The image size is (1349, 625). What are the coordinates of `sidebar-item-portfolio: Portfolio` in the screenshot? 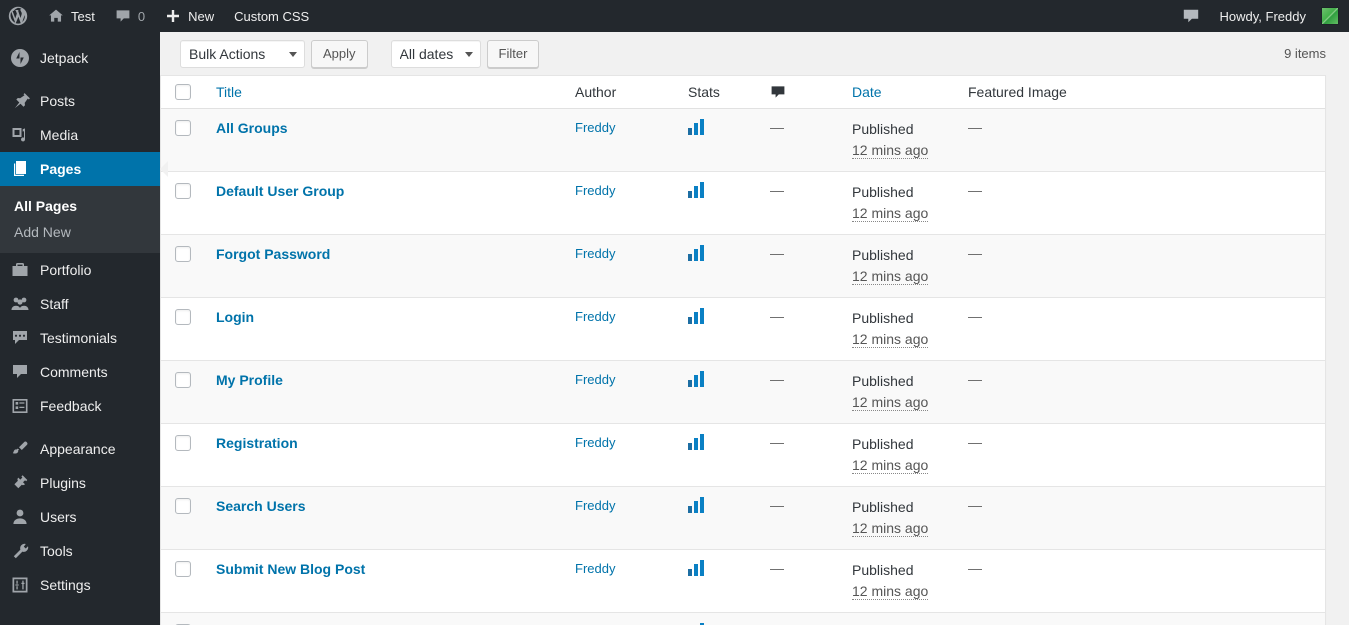 It's located at (80, 270).